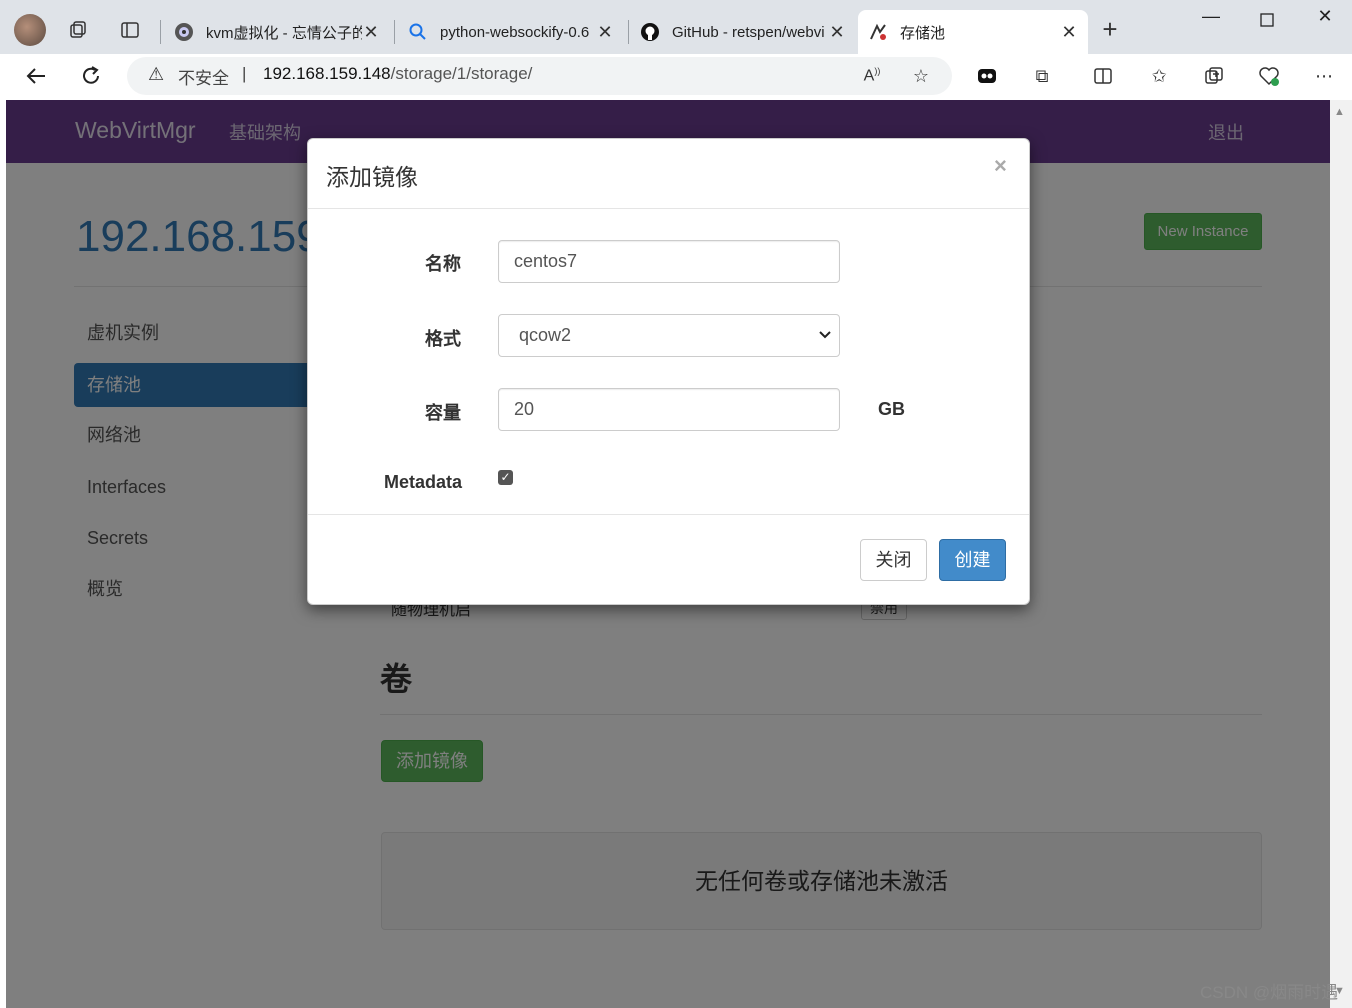 This screenshot has height=1008, width=1352. I want to click on tab-websockify: python-websockify-0.6 ✕, so click(511, 32).